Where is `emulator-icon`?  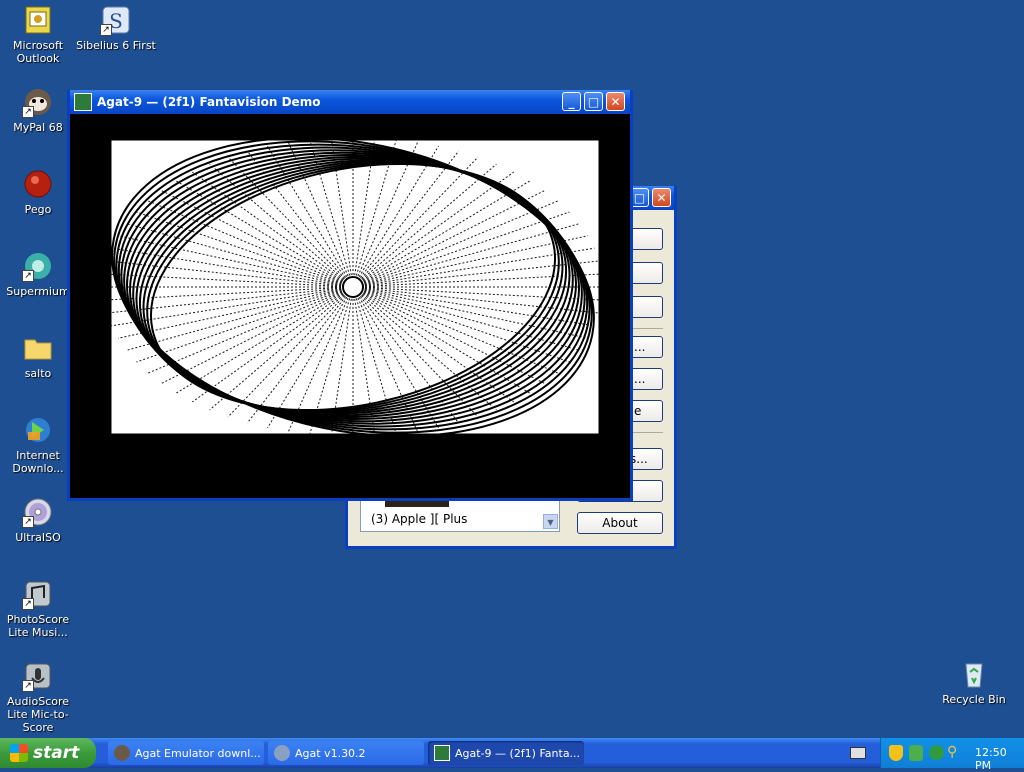 emulator-icon is located at coordinates (442, 753).